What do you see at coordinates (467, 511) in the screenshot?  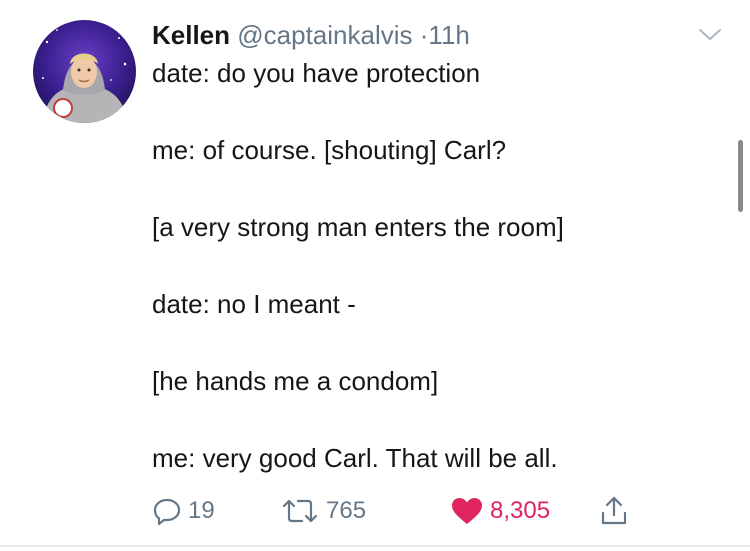 I see `heart-icon` at bounding box center [467, 511].